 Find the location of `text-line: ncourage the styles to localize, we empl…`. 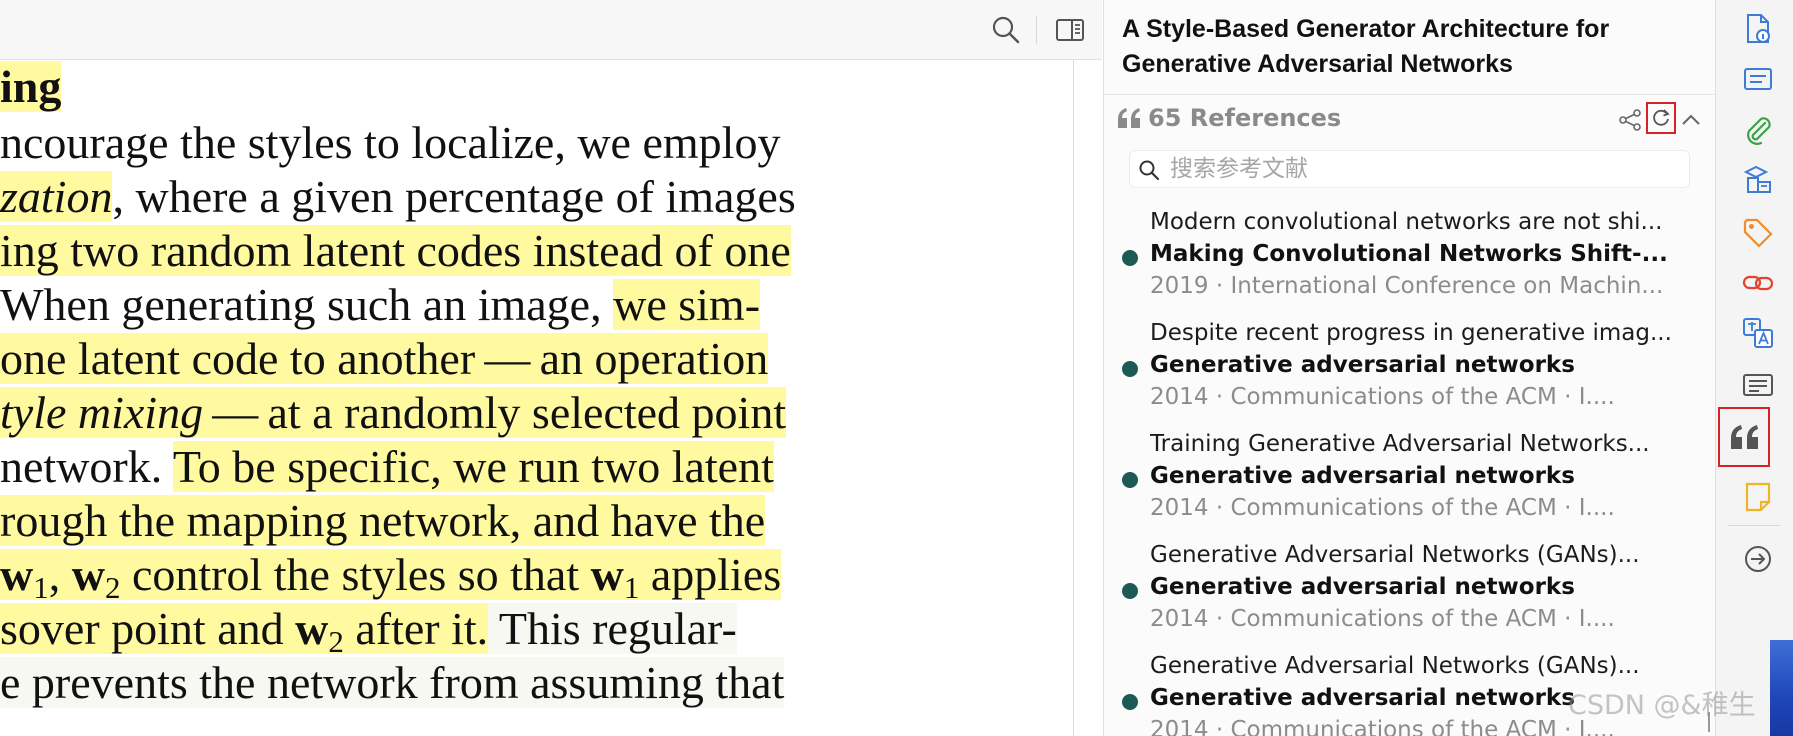

text-line: ncourage the styles to localize, we empl… is located at coordinates (390, 142).